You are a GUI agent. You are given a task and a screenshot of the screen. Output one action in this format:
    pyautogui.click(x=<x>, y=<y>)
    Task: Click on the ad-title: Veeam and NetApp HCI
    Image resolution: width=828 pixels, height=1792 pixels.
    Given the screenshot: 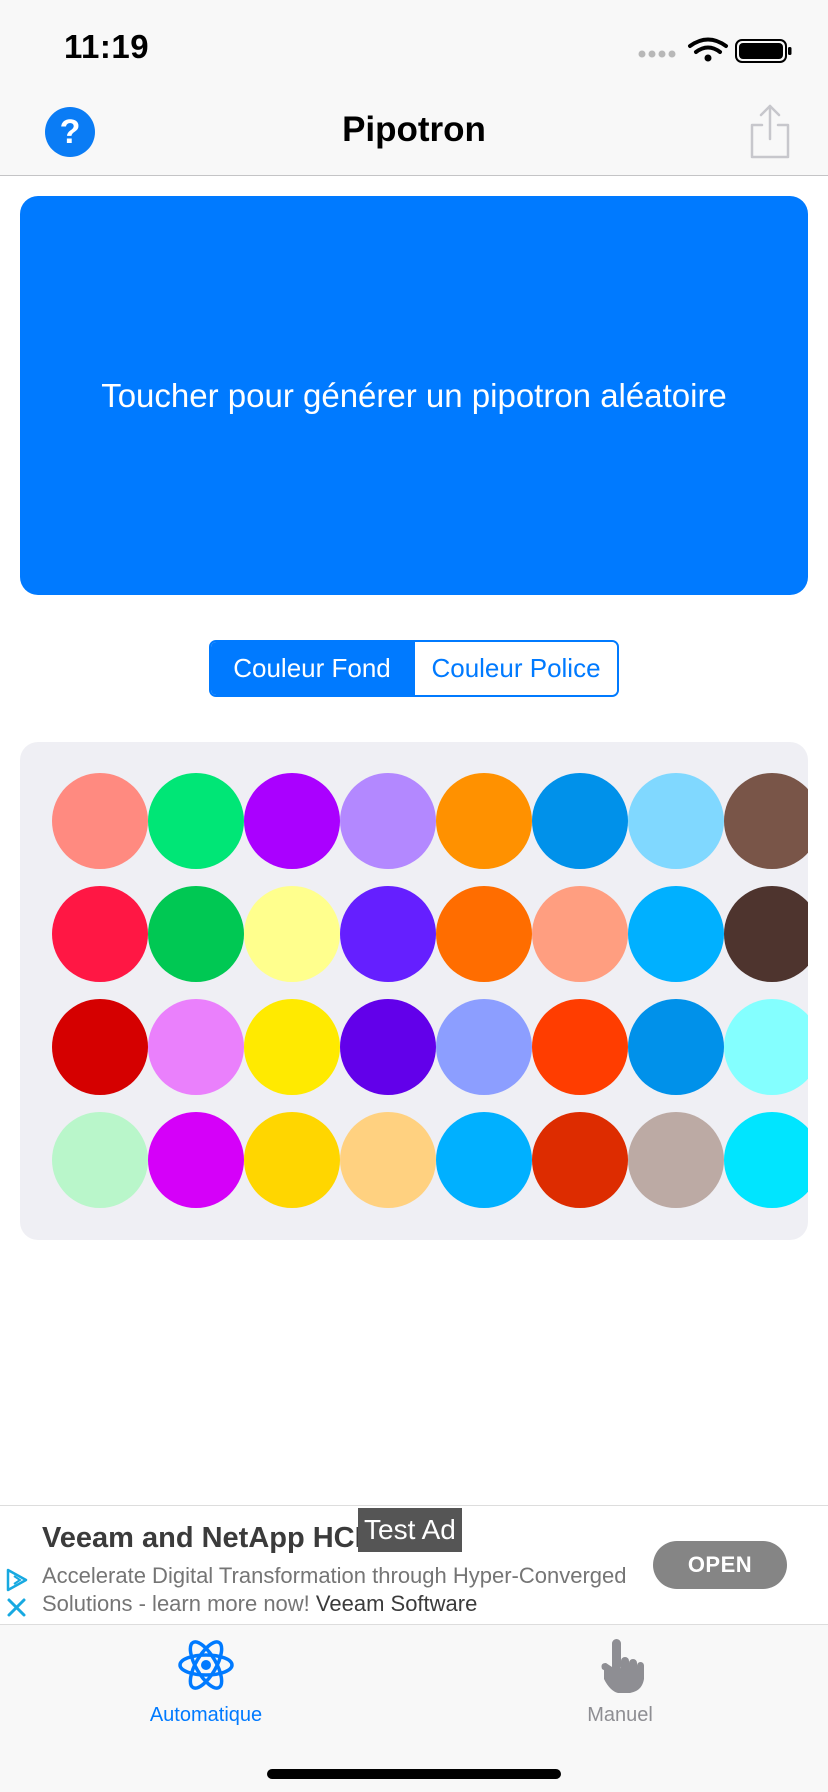 What is the action you would take?
    pyautogui.click(x=202, y=1538)
    